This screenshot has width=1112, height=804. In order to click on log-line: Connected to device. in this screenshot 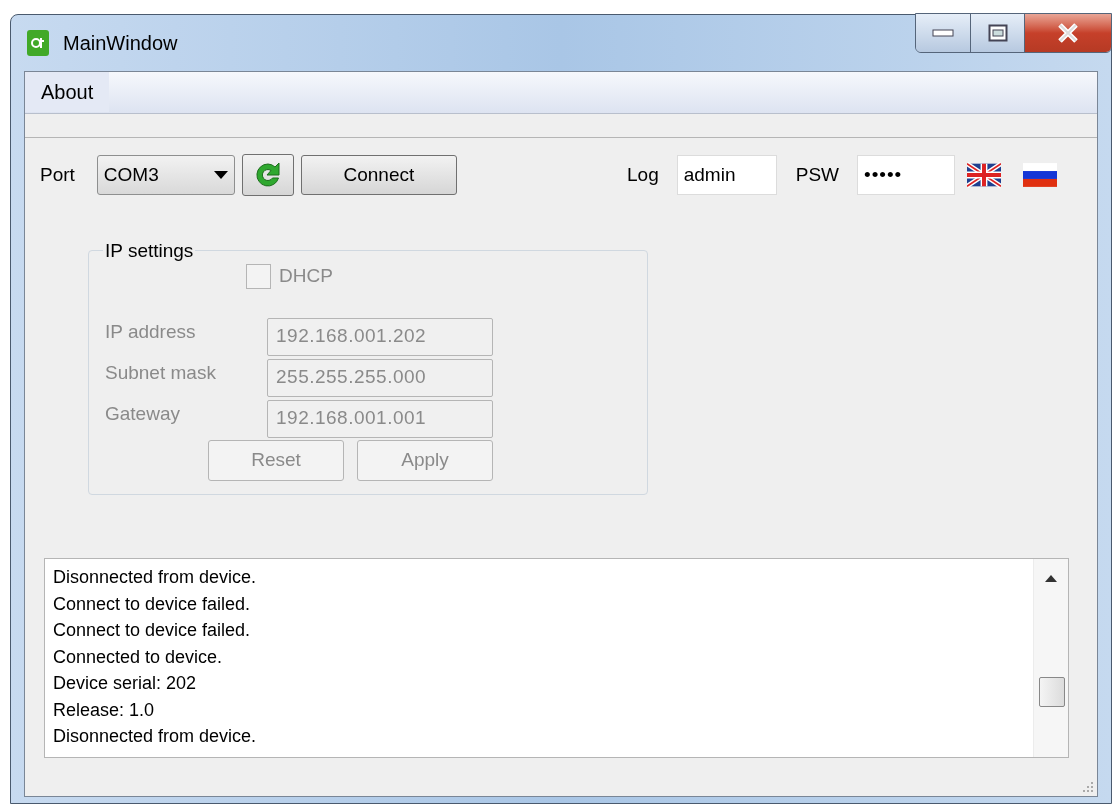, I will do `click(138, 657)`.